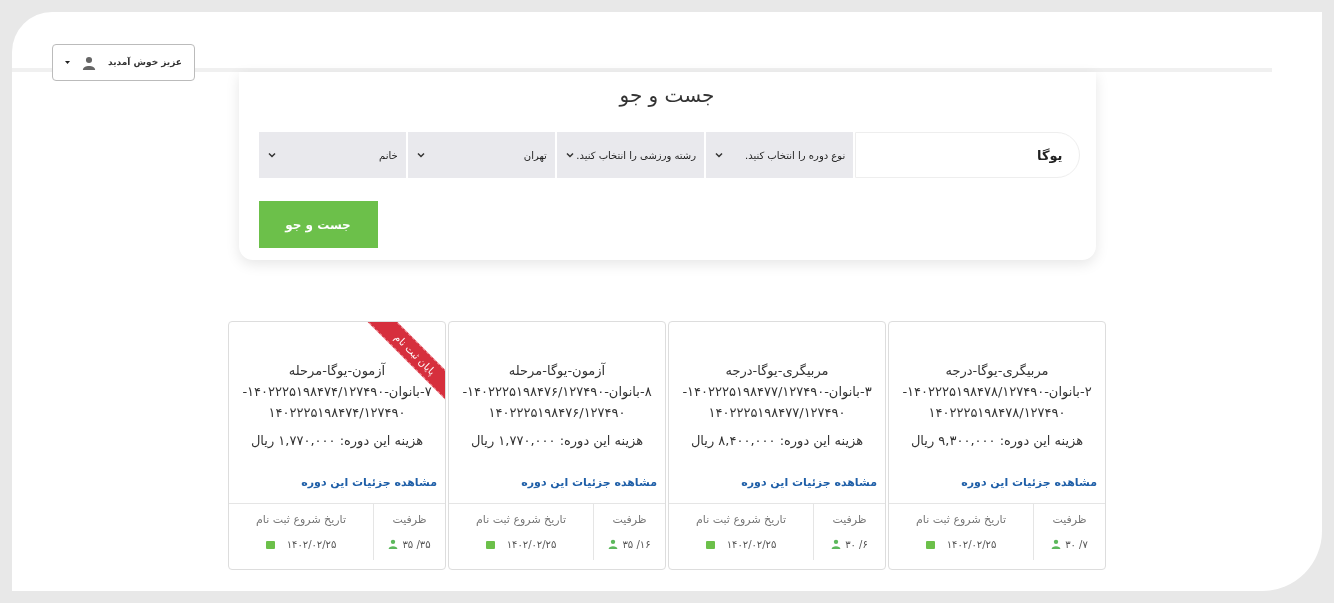 This screenshot has width=1334, height=603. What do you see at coordinates (777, 392) in the screenshot?
I see `course-title: ۳-بانوان-۱۴۰۲۲۲۵۱۹۸۴۷۷/۱۲۷۴۹۰-` at bounding box center [777, 392].